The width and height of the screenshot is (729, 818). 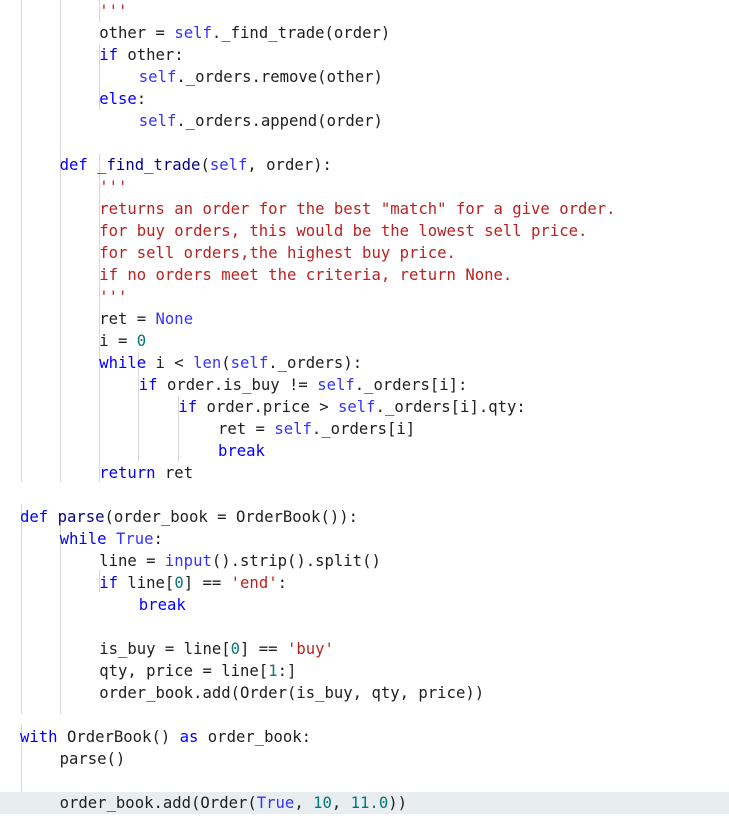 I want to click on code-line: if line[0] == 'end':, so click(x=364, y=583).